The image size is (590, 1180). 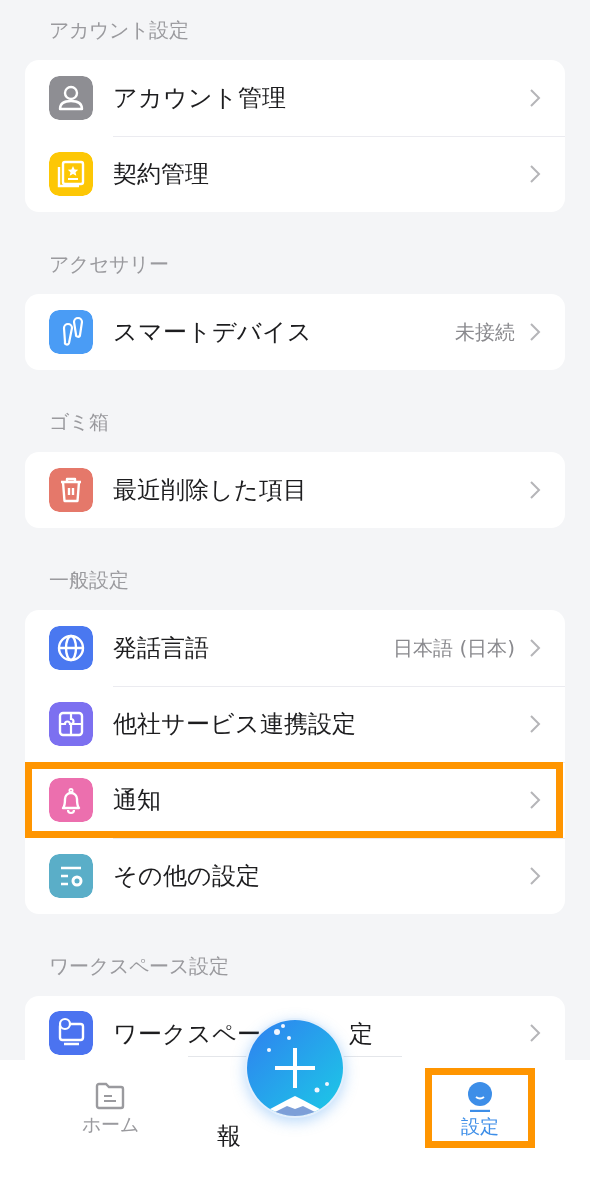 What do you see at coordinates (295, 800) in the screenshot?
I see `settings-row: 通知` at bounding box center [295, 800].